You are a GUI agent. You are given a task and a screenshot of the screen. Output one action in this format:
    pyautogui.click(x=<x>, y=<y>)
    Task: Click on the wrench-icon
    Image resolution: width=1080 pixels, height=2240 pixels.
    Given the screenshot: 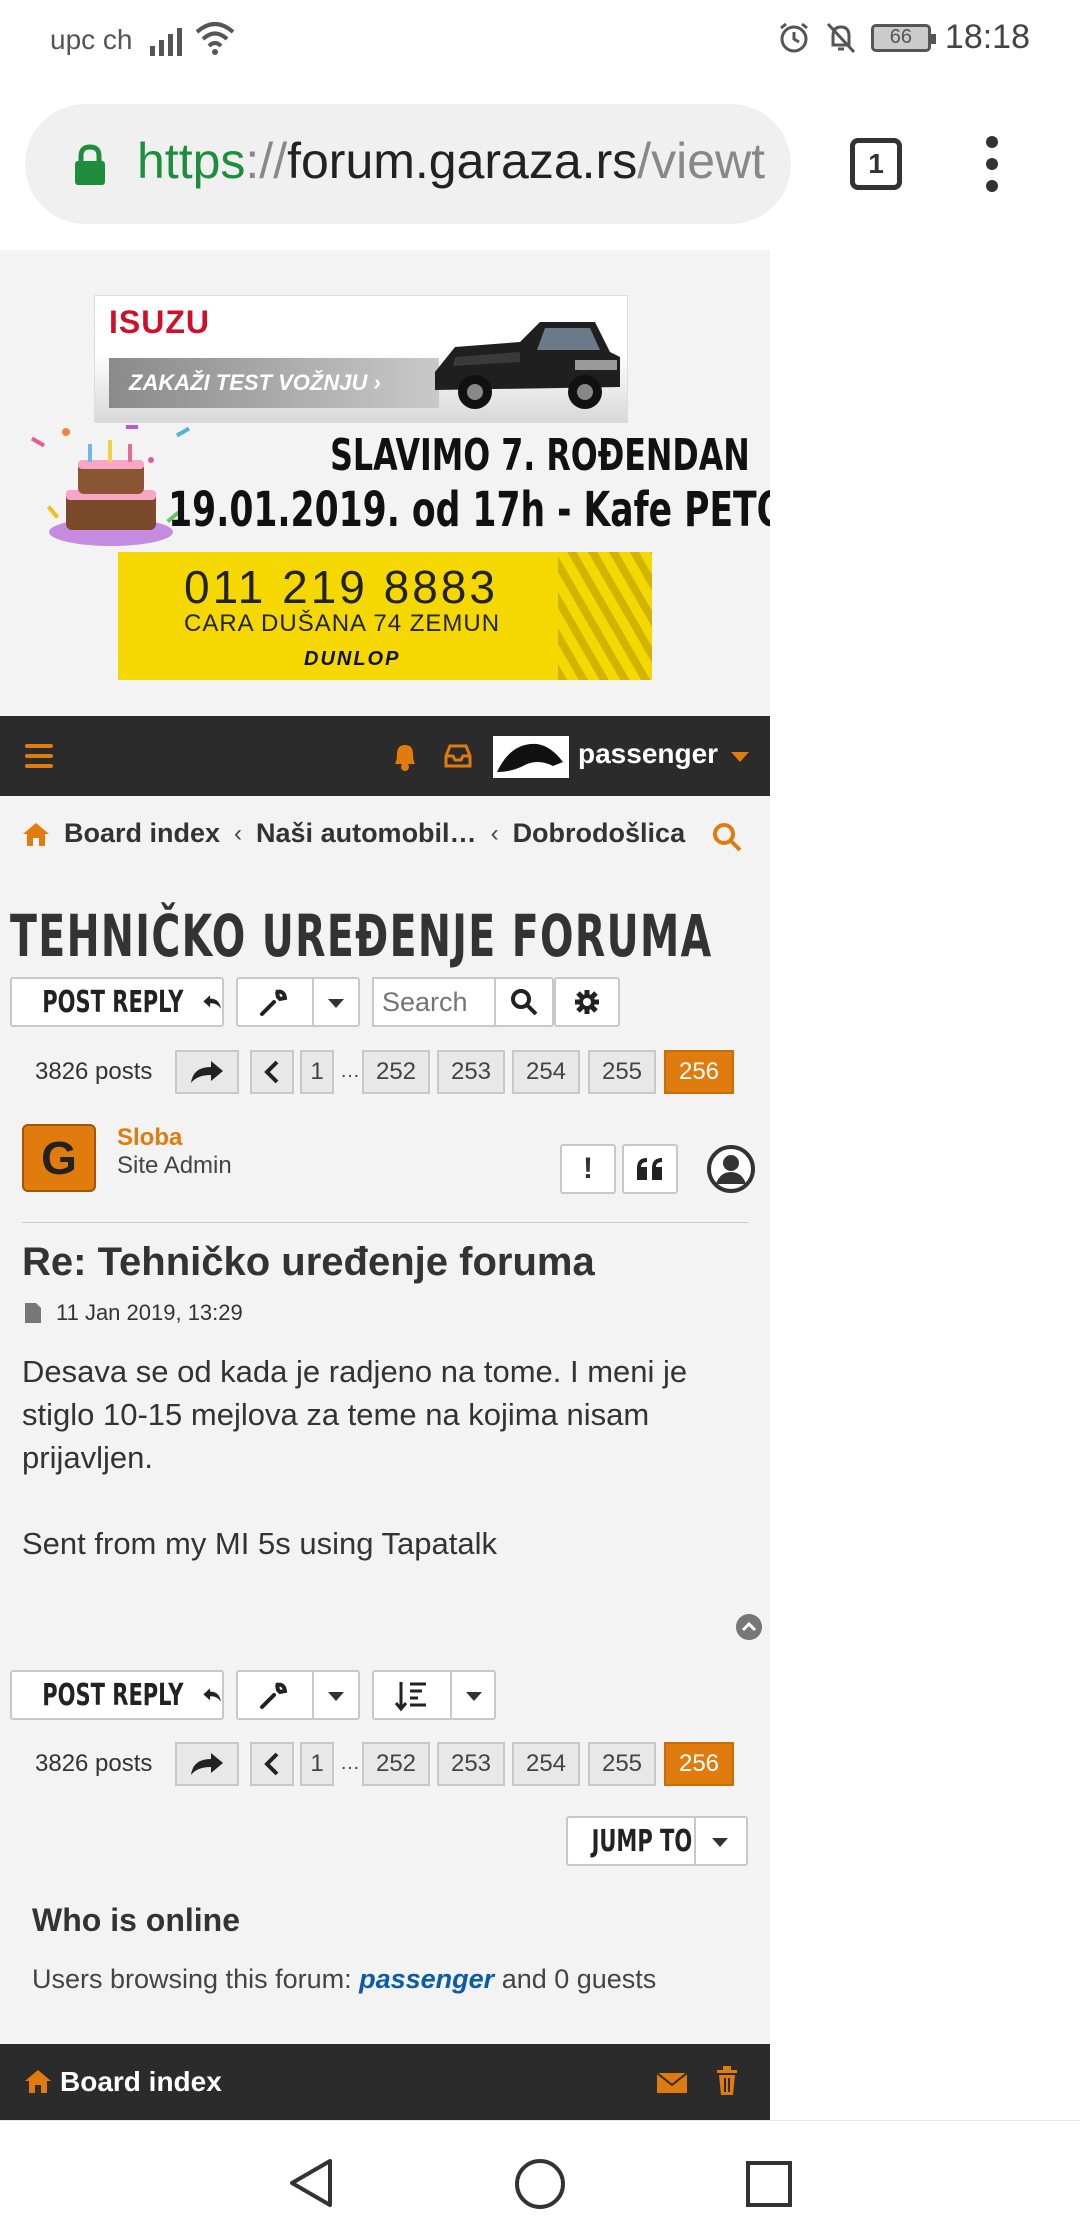 What is the action you would take?
    pyautogui.click(x=274, y=1695)
    